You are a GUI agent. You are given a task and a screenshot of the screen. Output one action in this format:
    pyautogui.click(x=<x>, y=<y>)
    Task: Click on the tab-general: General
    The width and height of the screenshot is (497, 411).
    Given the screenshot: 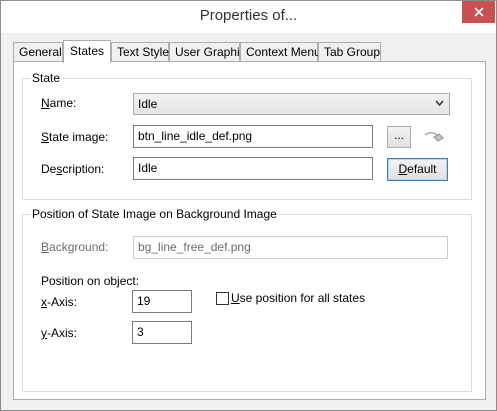 What is the action you would take?
    pyautogui.click(x=38, y=52)
    